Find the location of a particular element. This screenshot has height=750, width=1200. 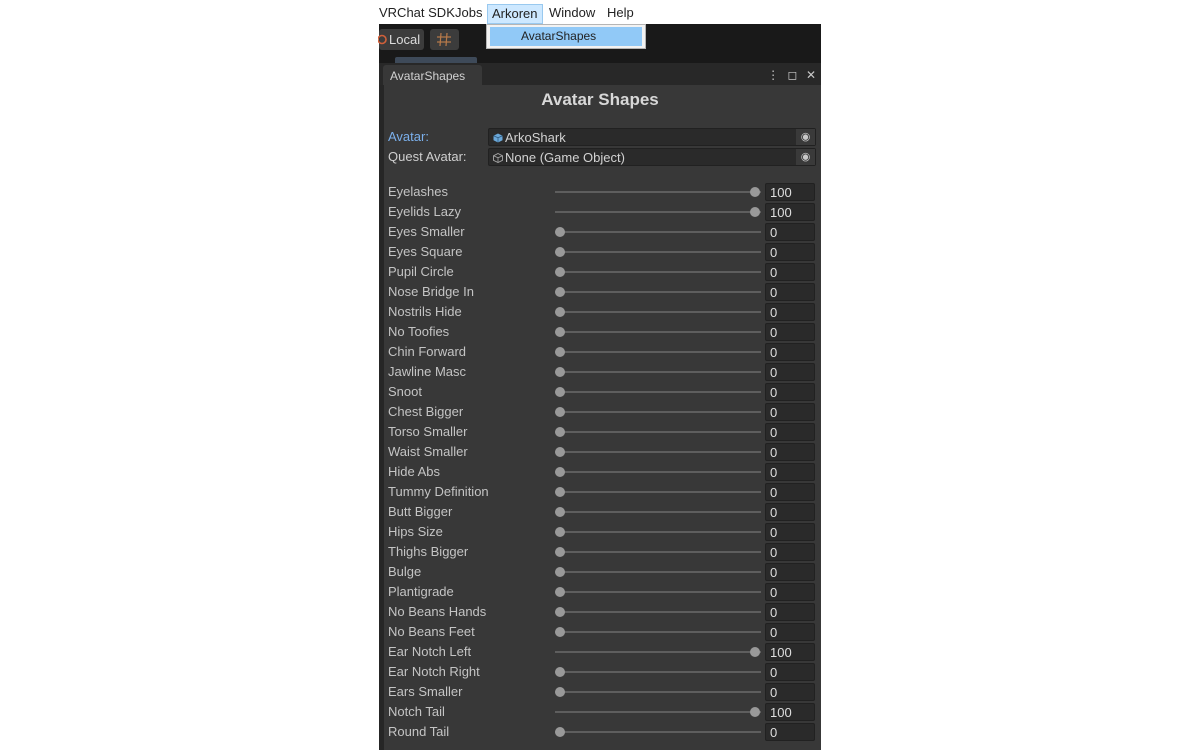

local-button: Local is located at coordinates (401, 39).